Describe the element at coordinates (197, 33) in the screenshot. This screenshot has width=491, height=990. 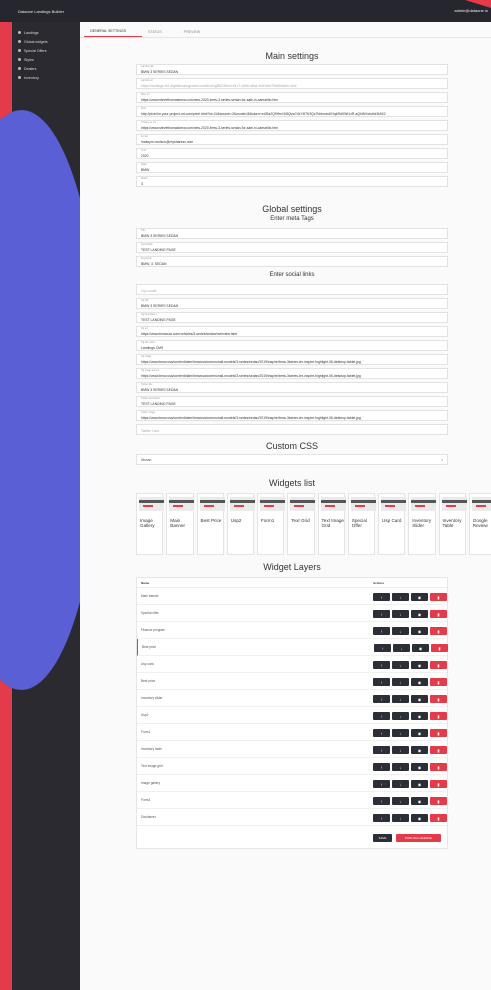
I see `tab-item: PREVIEW` at that location.